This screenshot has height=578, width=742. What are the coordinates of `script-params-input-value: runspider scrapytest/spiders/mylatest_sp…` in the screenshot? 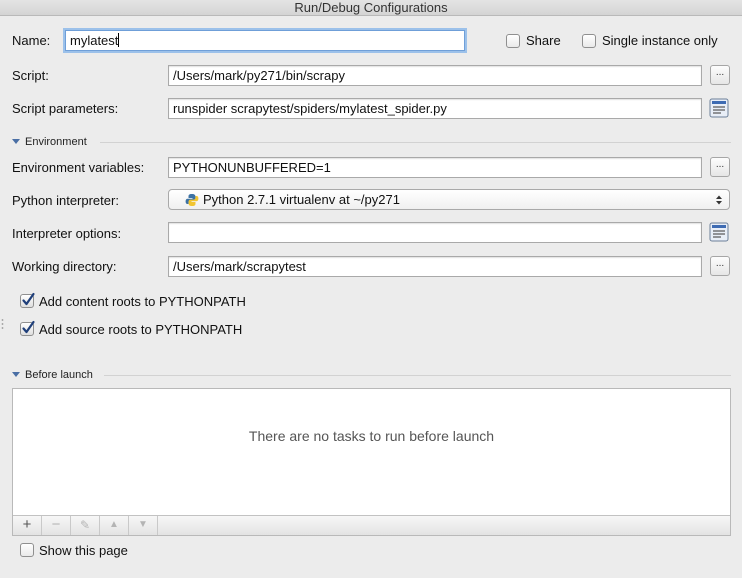 It's located at (310, 108).